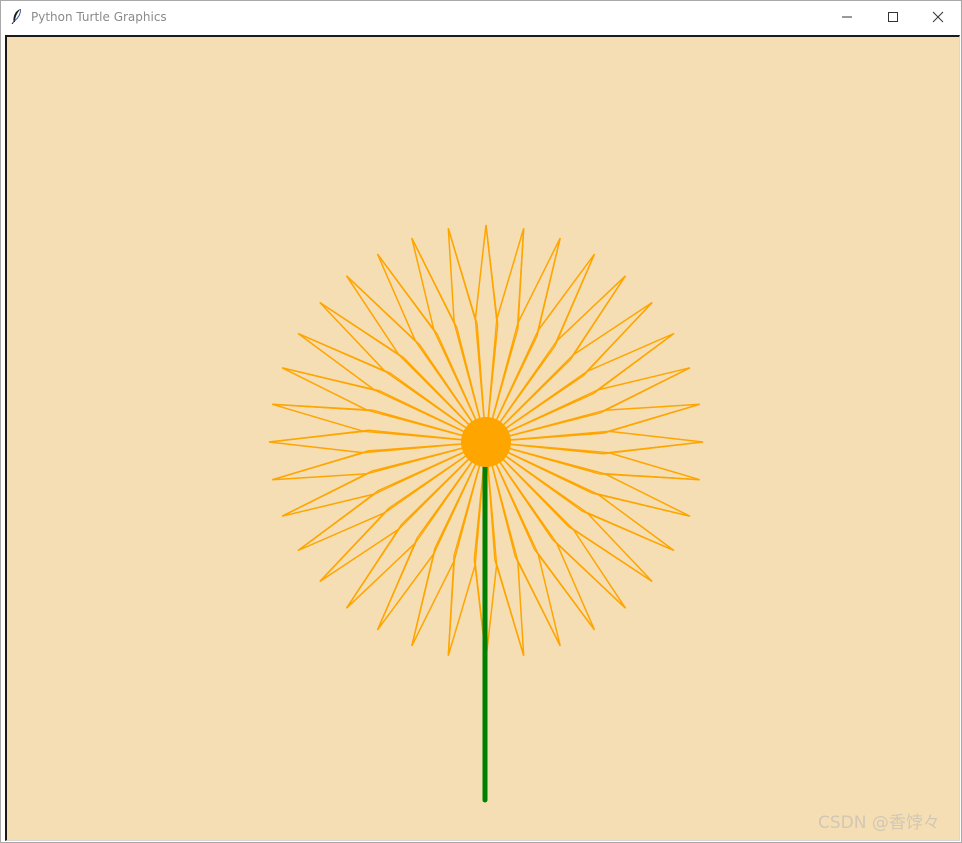  I want to click on close-icon, so click(938, 17).